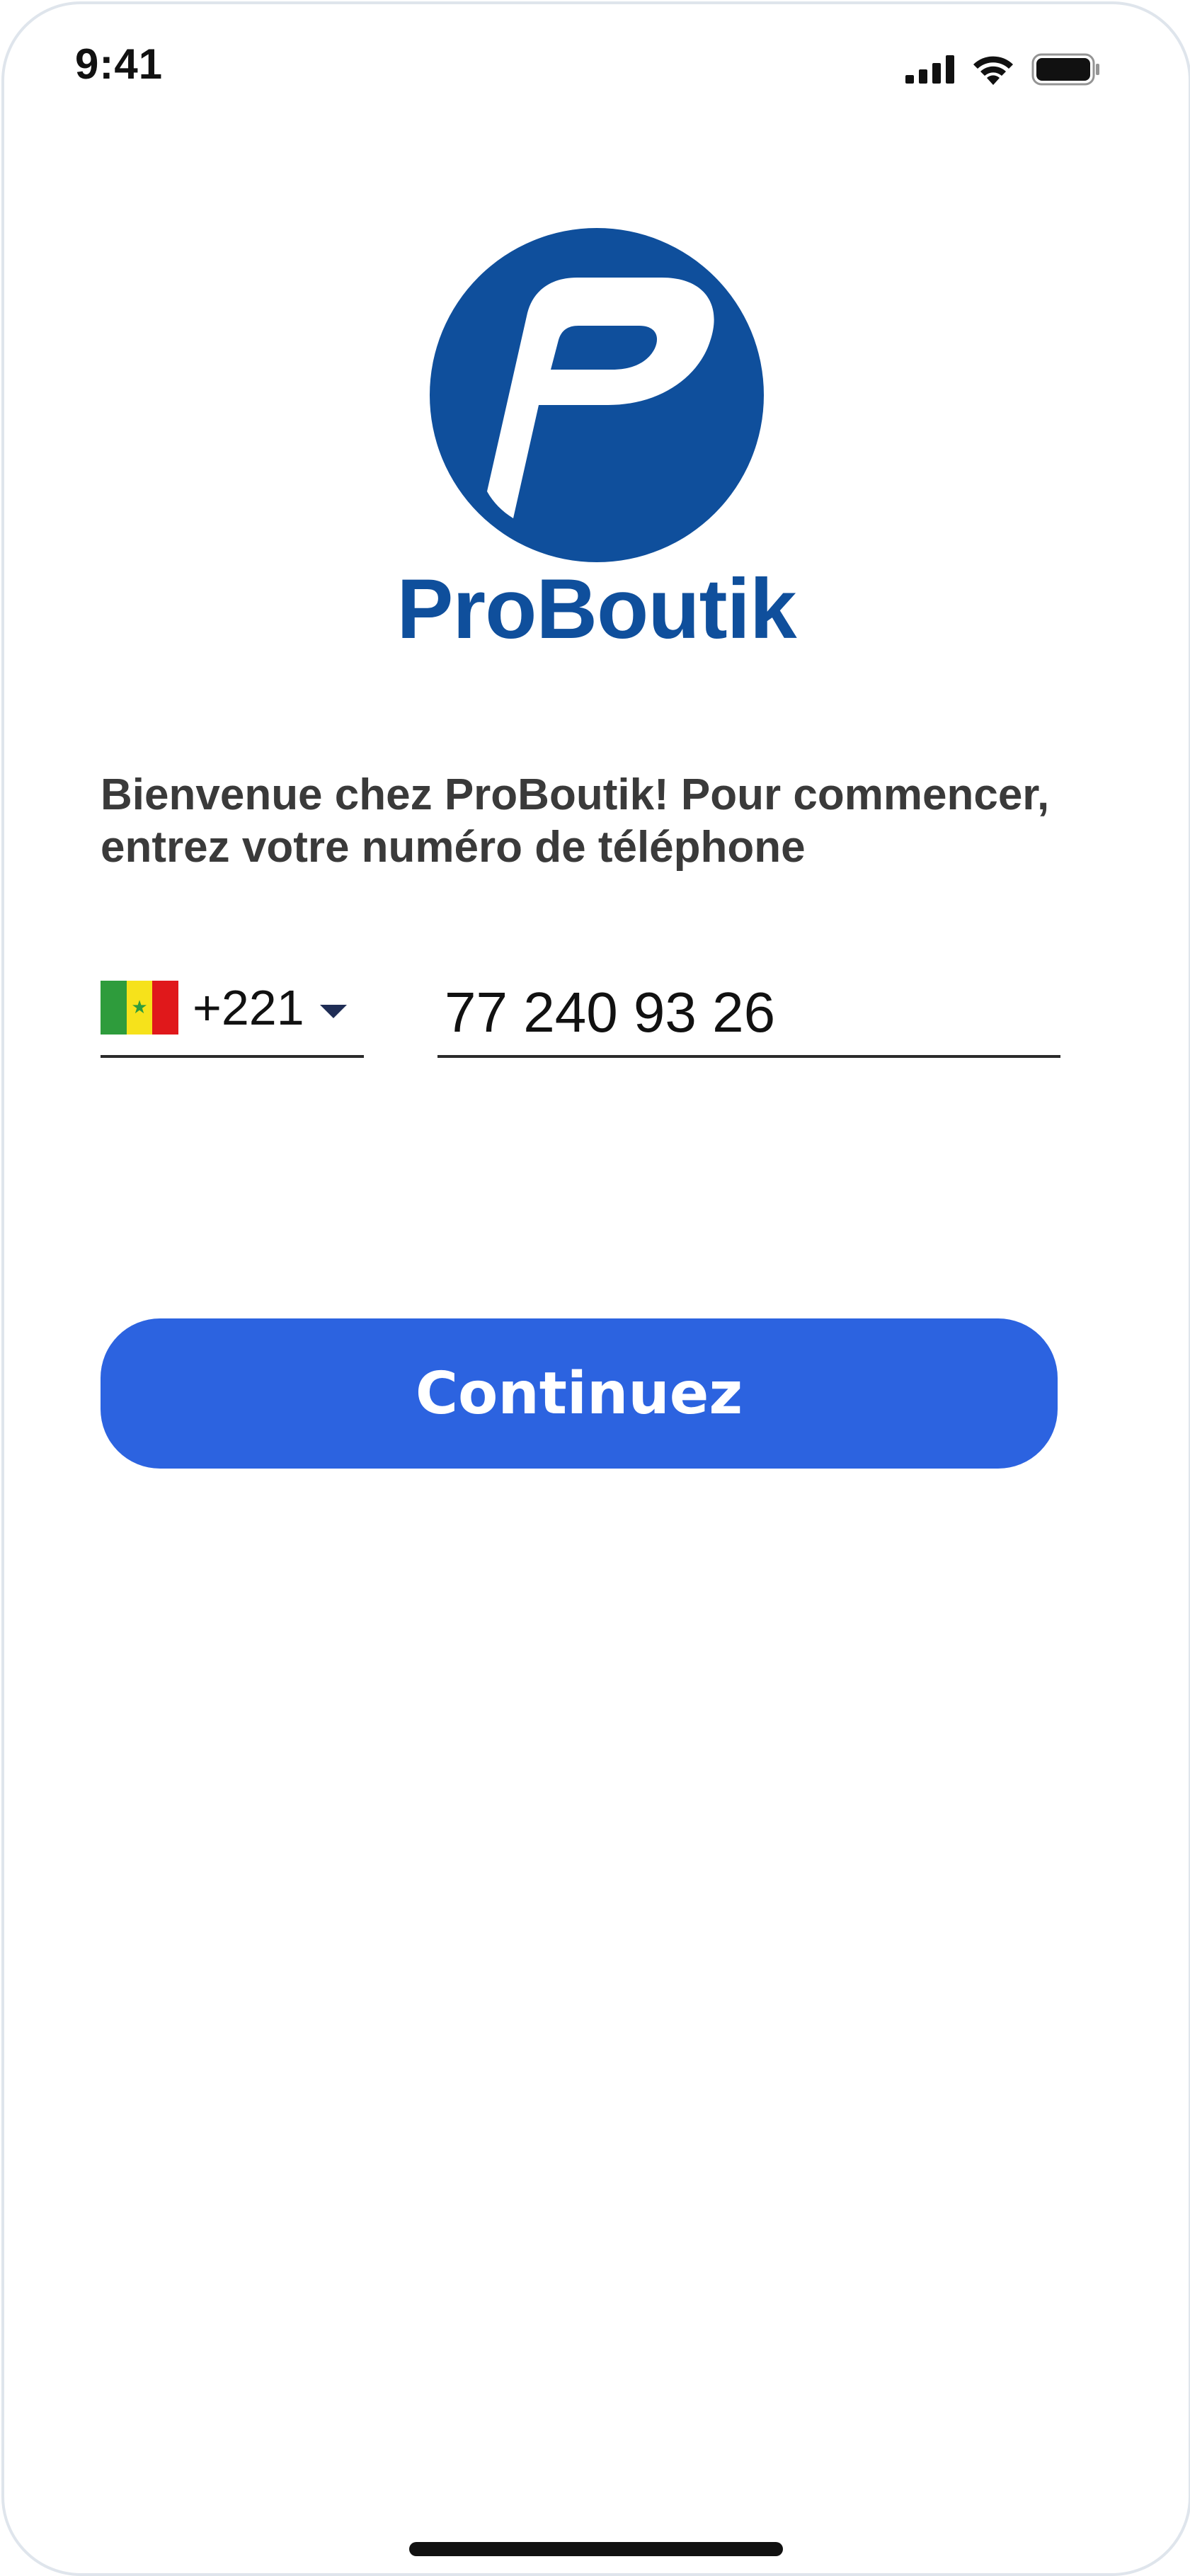  What do you see at coordinates (748, 1013) in the screenshot?
I see `phone-number-input` at bounding box center [748, 1013].